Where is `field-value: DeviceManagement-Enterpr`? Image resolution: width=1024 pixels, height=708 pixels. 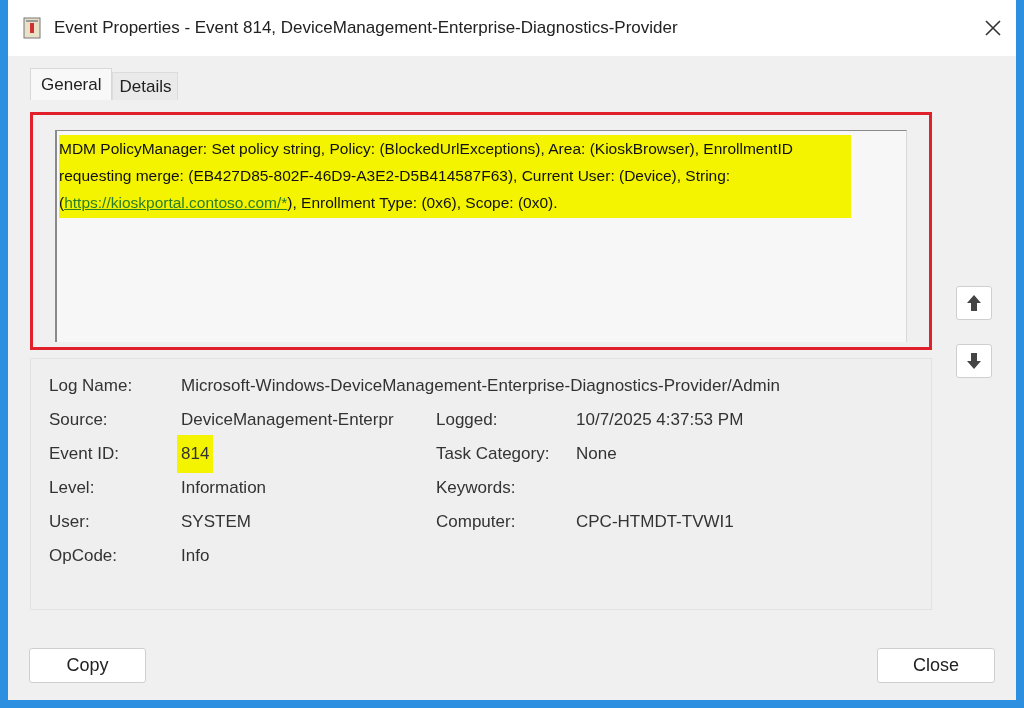 field-value: DeviceManagement-Enterpr is located at coordinates (287, 420).